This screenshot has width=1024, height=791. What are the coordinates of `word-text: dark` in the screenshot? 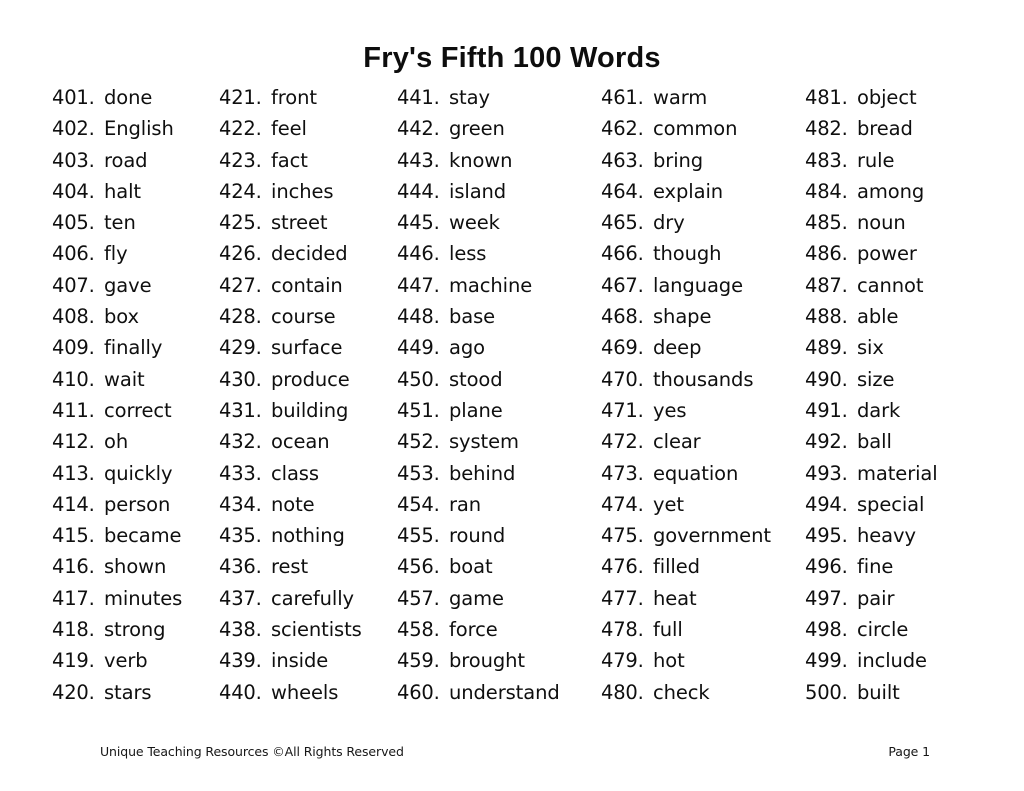 It's located at (879, 410).